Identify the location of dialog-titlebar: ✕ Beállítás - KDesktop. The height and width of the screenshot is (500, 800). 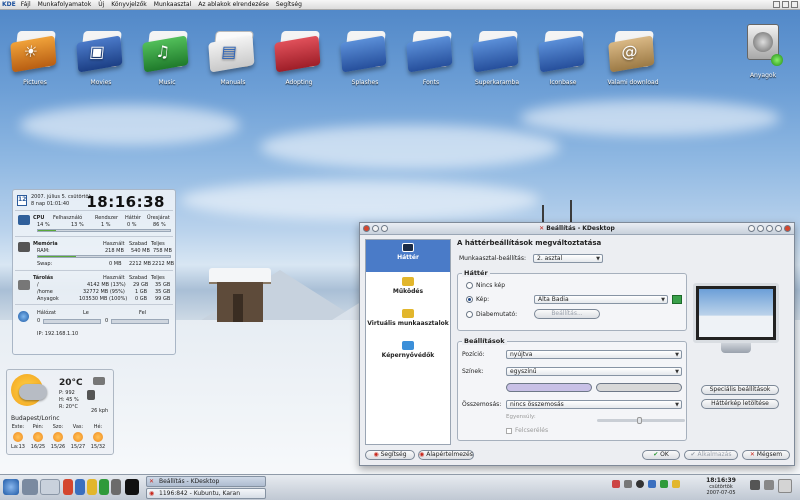
(577, 229).